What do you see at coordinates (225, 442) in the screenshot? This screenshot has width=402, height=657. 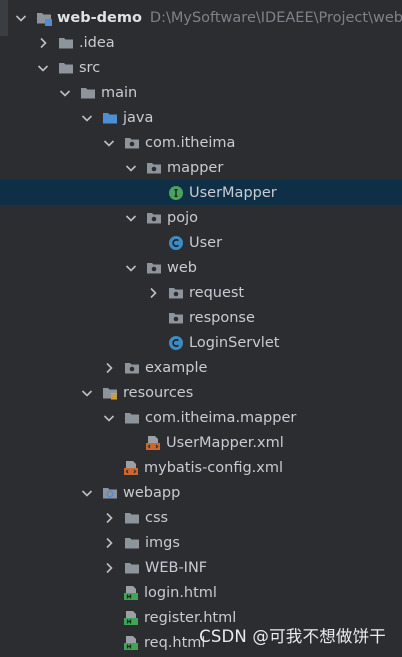 I see `tree-item-label: UserMapper.xml` at bounding box center [225, 442].